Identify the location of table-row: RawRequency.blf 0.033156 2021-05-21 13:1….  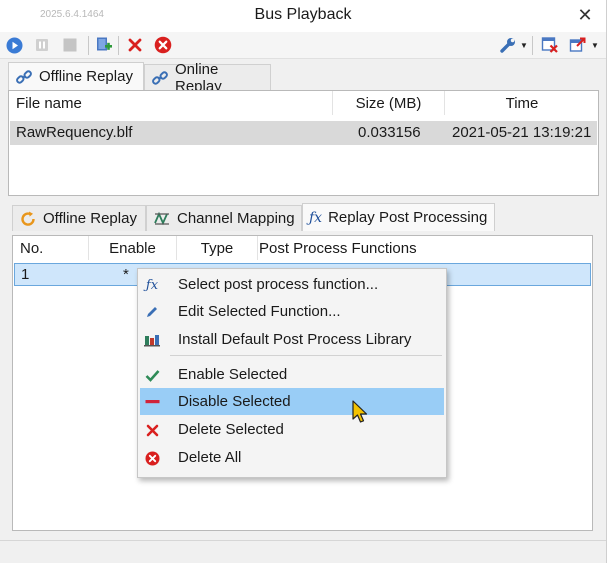
(303, 133).